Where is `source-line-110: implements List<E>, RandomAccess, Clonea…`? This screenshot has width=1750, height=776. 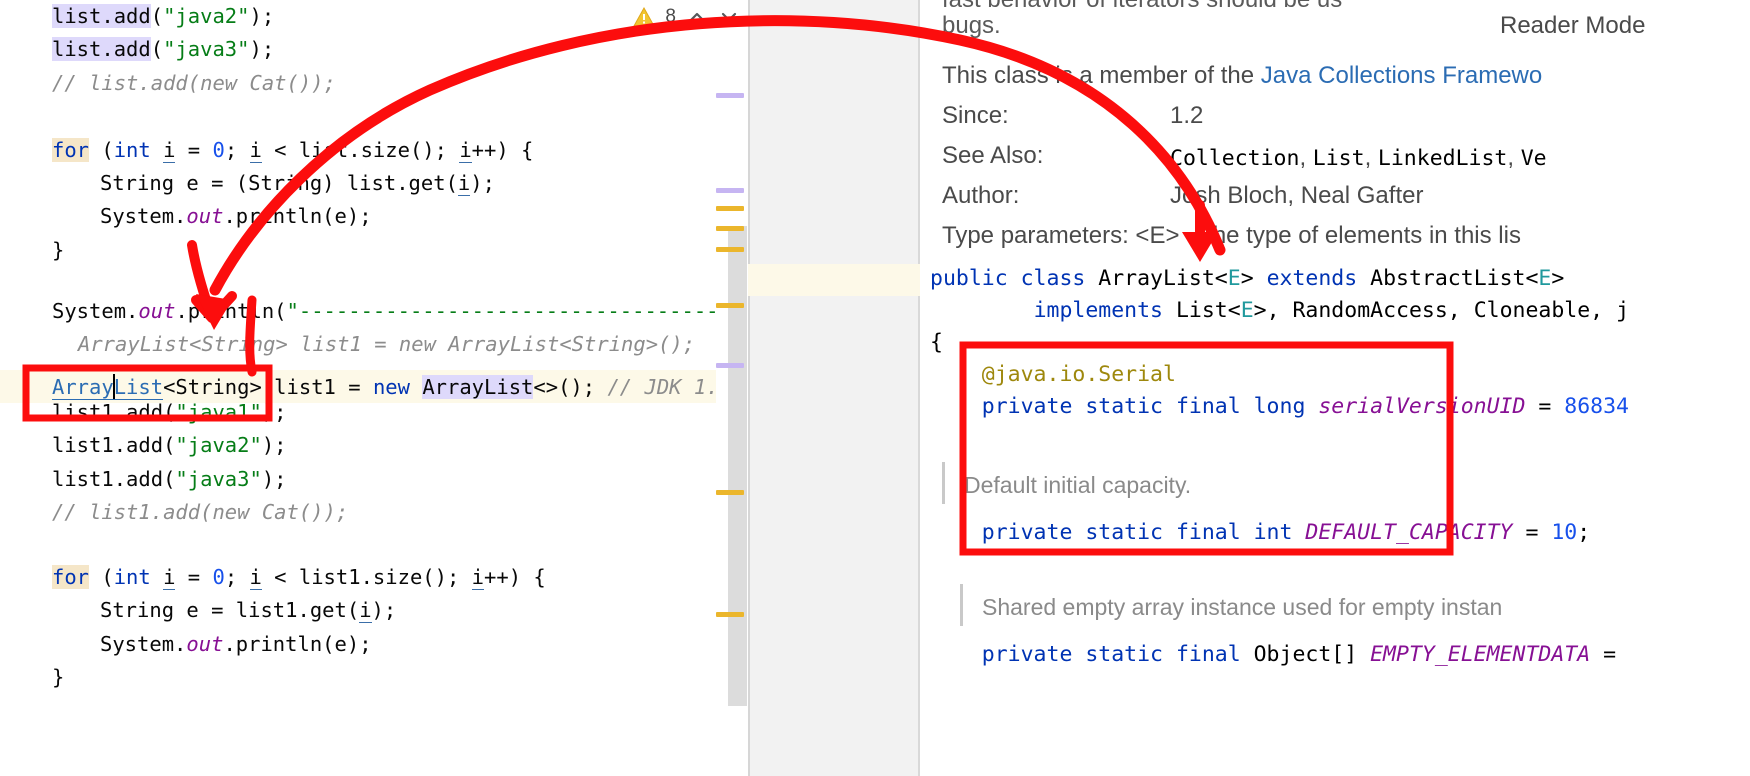
source-line-110: implements List<E>, RandomAccess, Clonea… is located at coordinates (1279, 310).